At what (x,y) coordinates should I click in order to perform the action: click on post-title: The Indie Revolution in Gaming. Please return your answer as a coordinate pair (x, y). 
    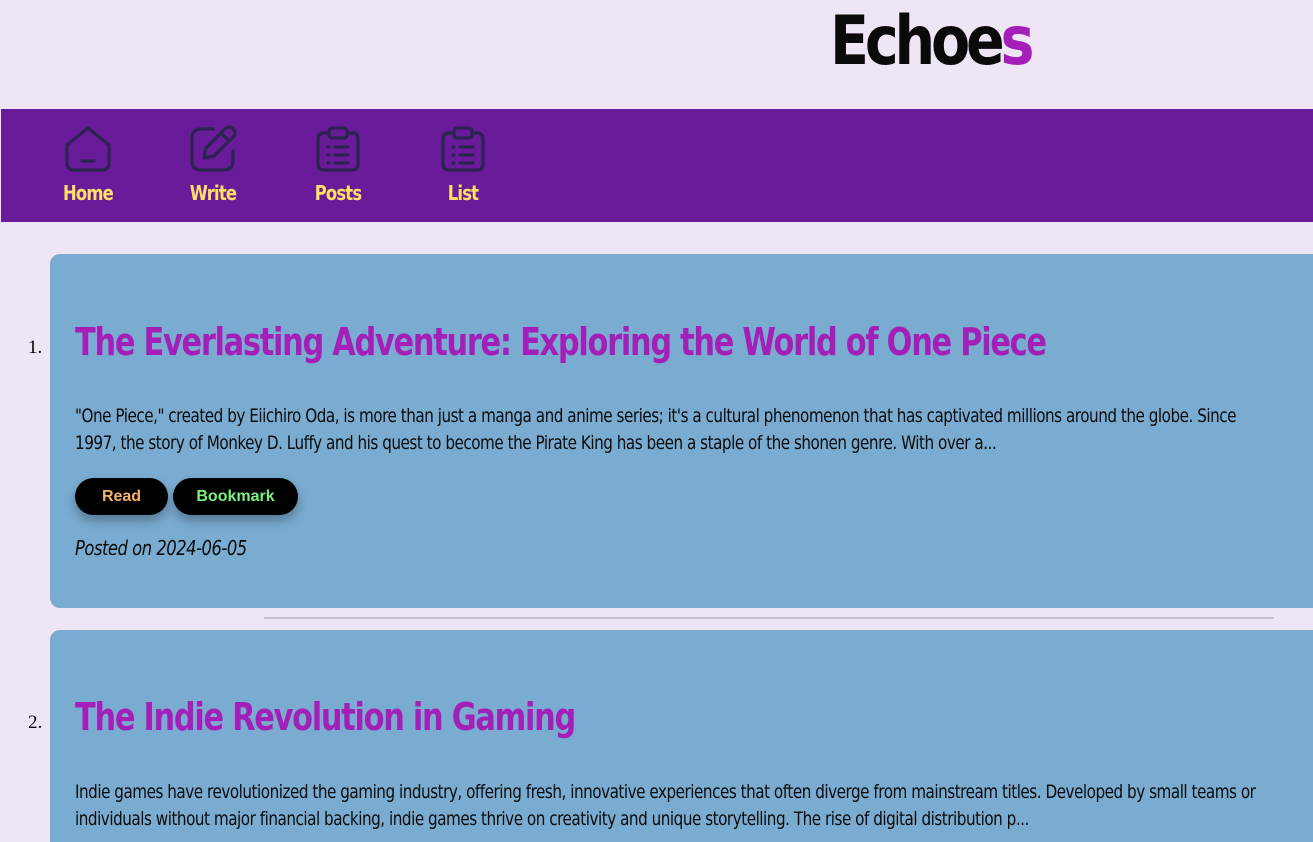
    Looking at the image, I should click on (325, 717).